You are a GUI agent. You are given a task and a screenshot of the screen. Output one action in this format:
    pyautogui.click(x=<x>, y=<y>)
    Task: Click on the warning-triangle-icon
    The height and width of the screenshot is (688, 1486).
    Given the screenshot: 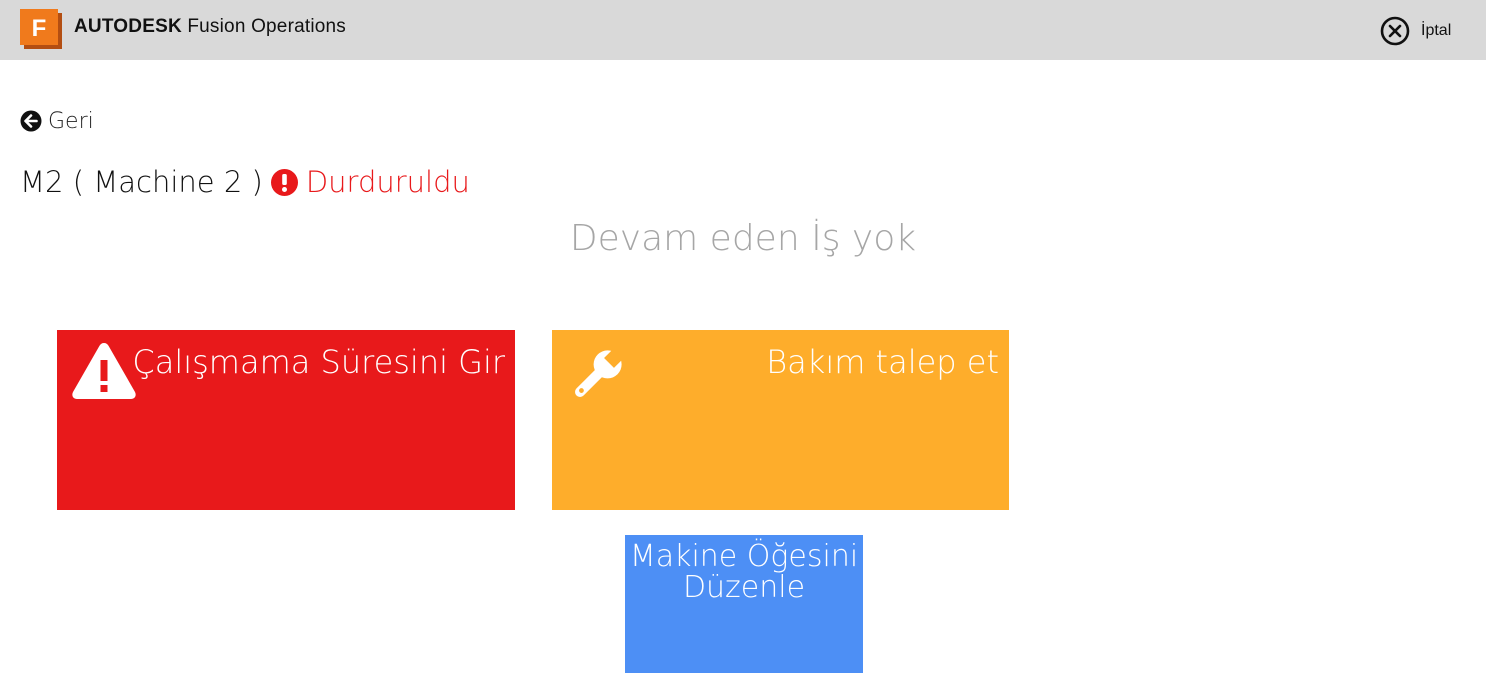 What is the action you would take?
    pyautogui.click(x=104, y=371)
    